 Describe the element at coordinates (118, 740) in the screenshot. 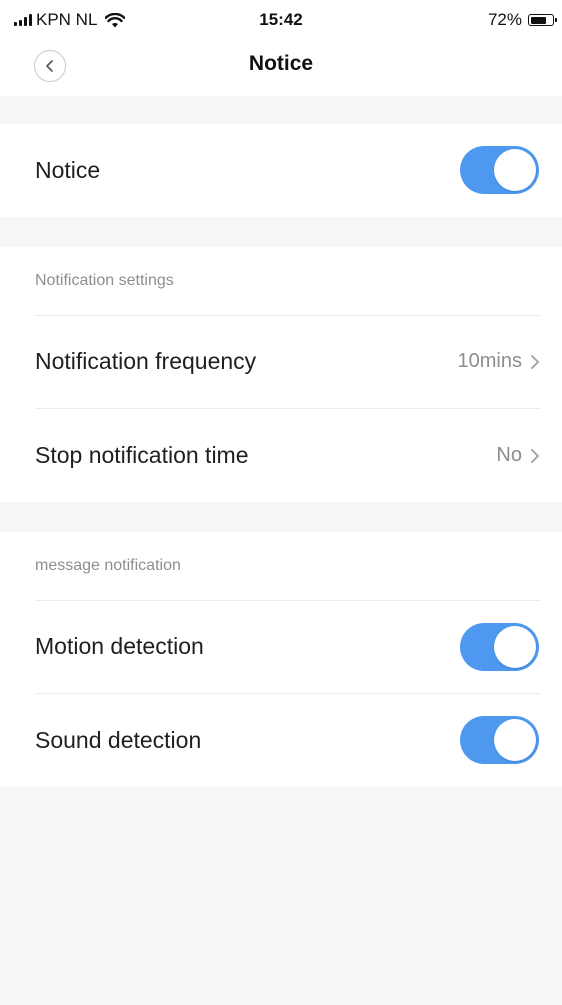

I see `sound-detection-label: Sound detection` at that location.